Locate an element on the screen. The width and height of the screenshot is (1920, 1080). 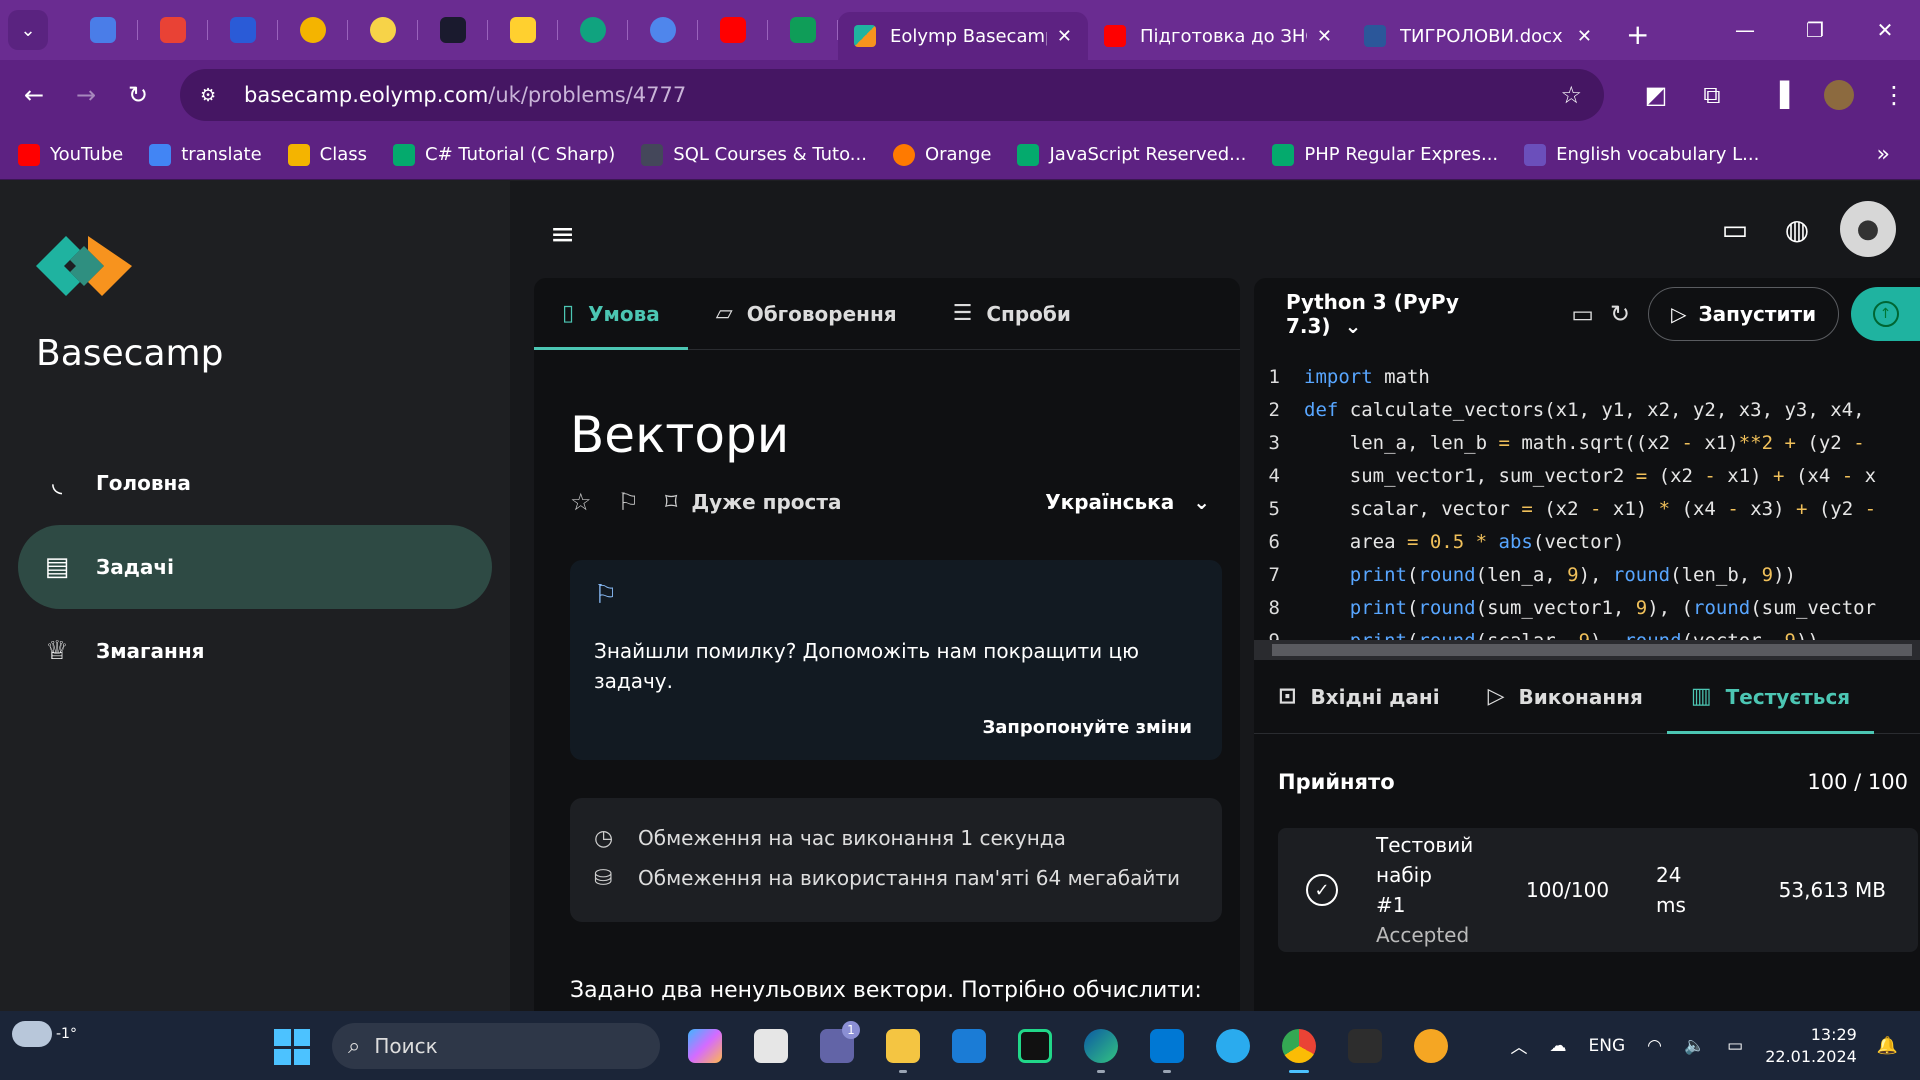
notification-bell-icon: 🔔 is located at coordinates (1887, 1046).